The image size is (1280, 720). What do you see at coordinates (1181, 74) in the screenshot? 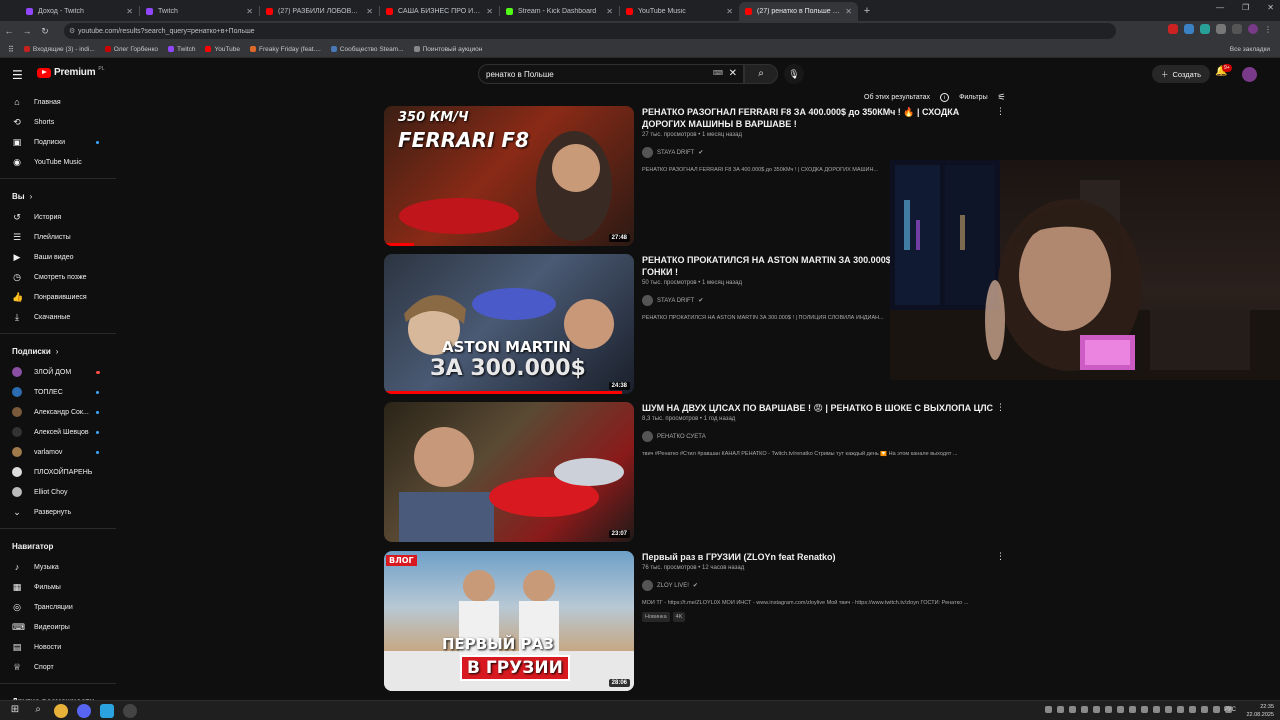
I see `create-button: ＋ Создать` at bounding box center [1181, 74].